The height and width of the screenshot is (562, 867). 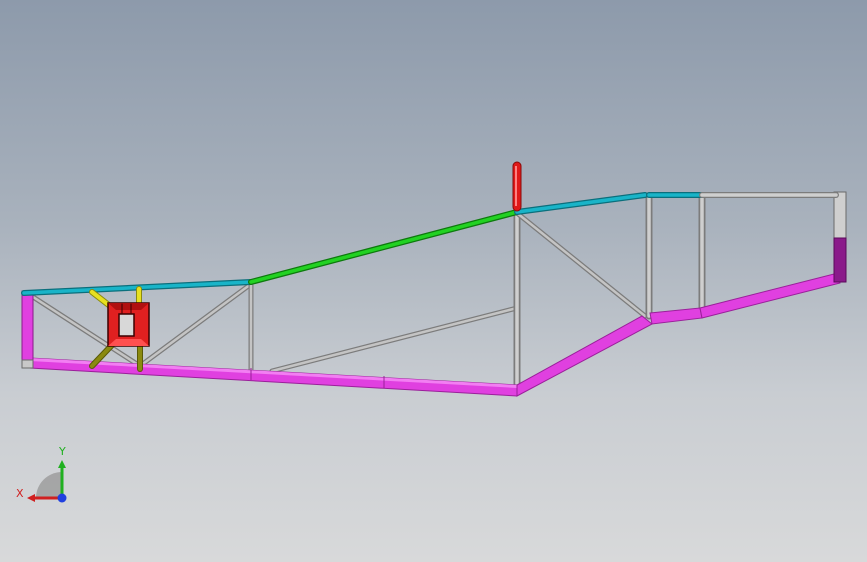 I want to click on apex-post-highlight, so click(x=516, y=186).